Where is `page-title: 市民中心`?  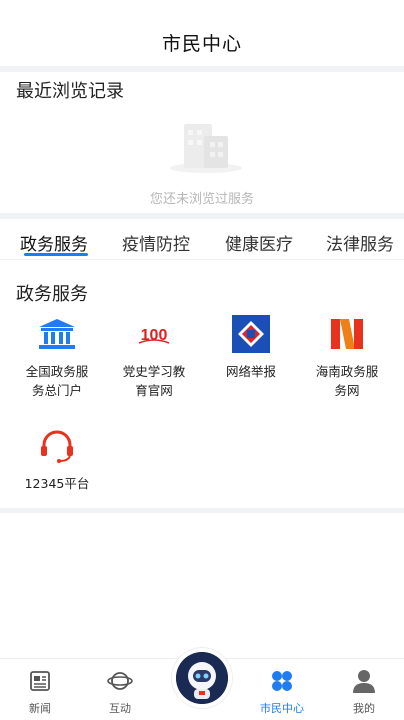 page-title: 市民中心 is located at coordinates (201, 43).